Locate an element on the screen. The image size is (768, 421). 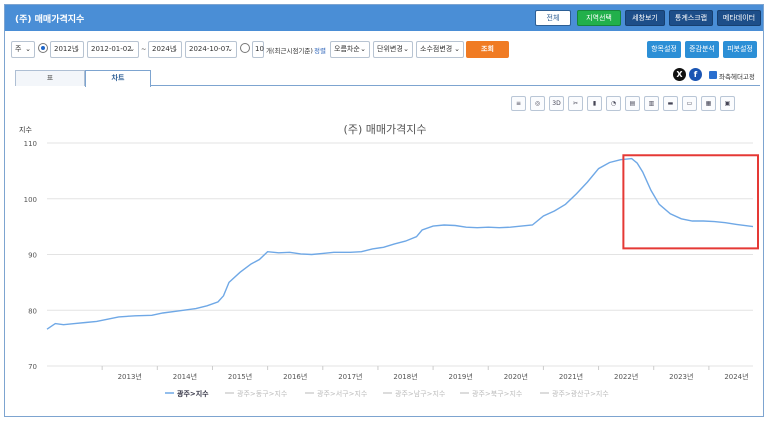
range-radio is located at coordinates (43, 48).